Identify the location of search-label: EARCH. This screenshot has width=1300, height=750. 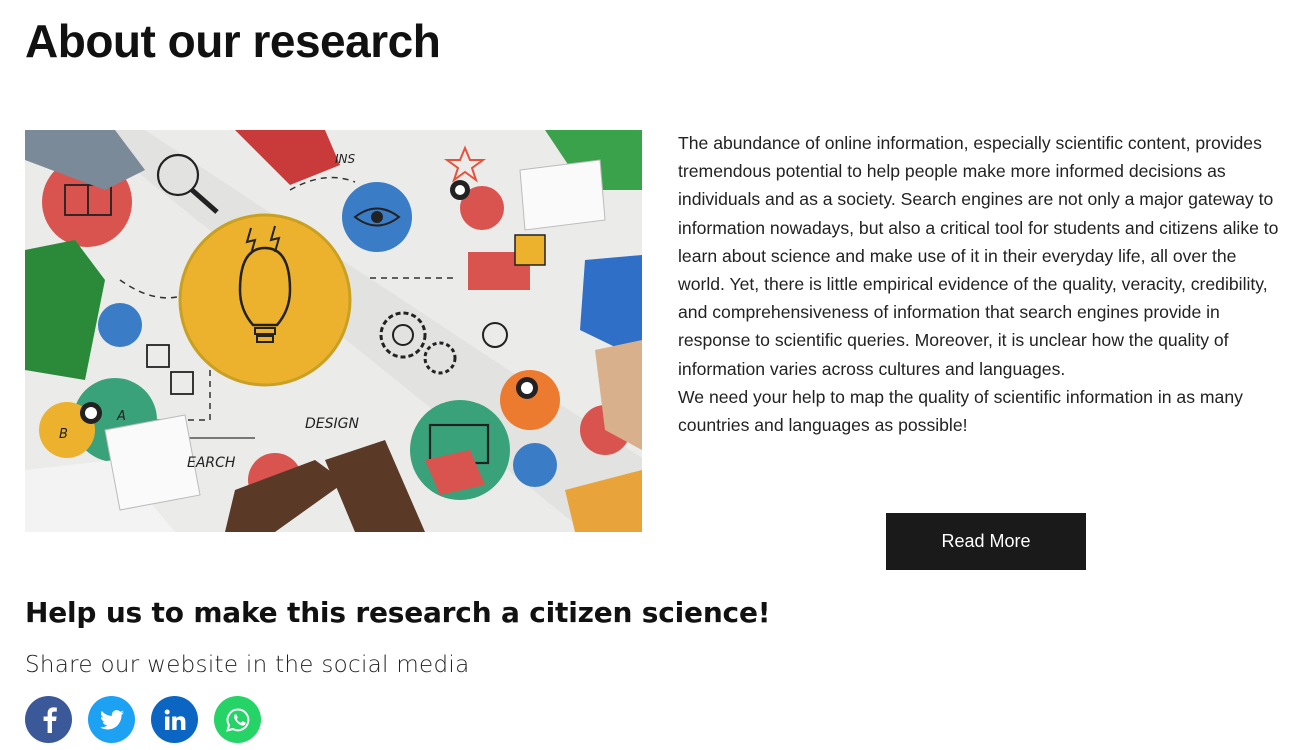
(211, 463).